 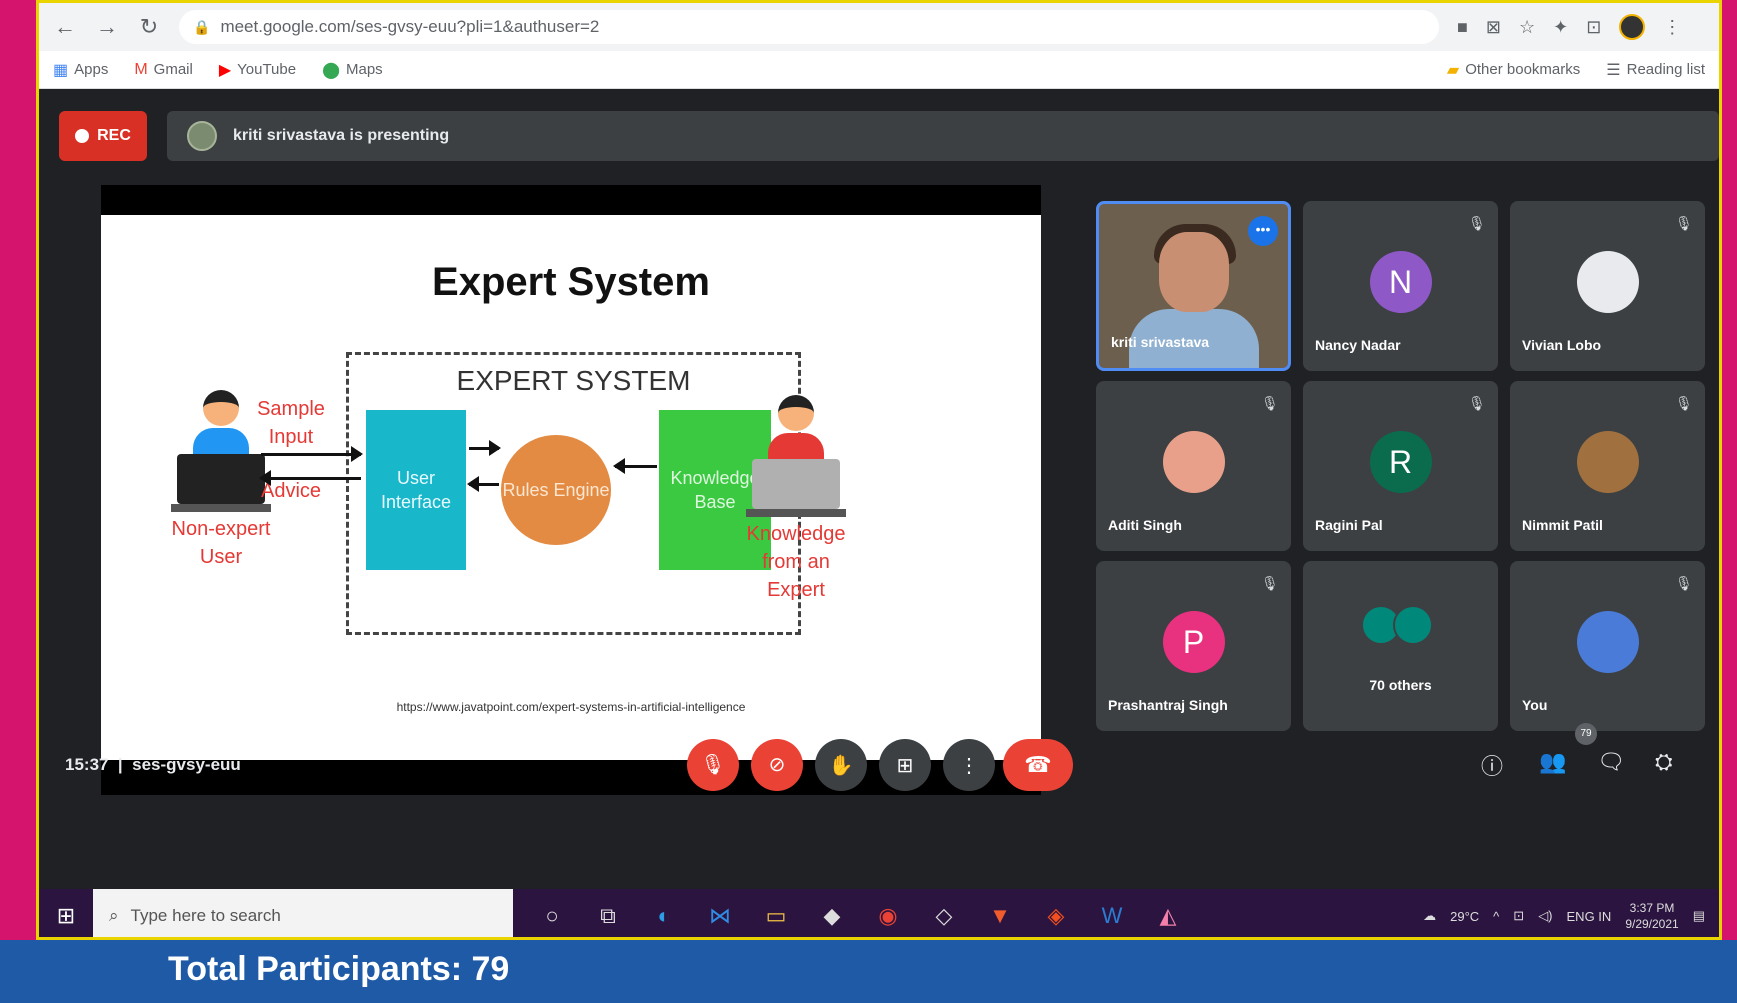 I want to click on meet-top-bar: REC kriti srivastava is presenting, so click(x=889, y=136).